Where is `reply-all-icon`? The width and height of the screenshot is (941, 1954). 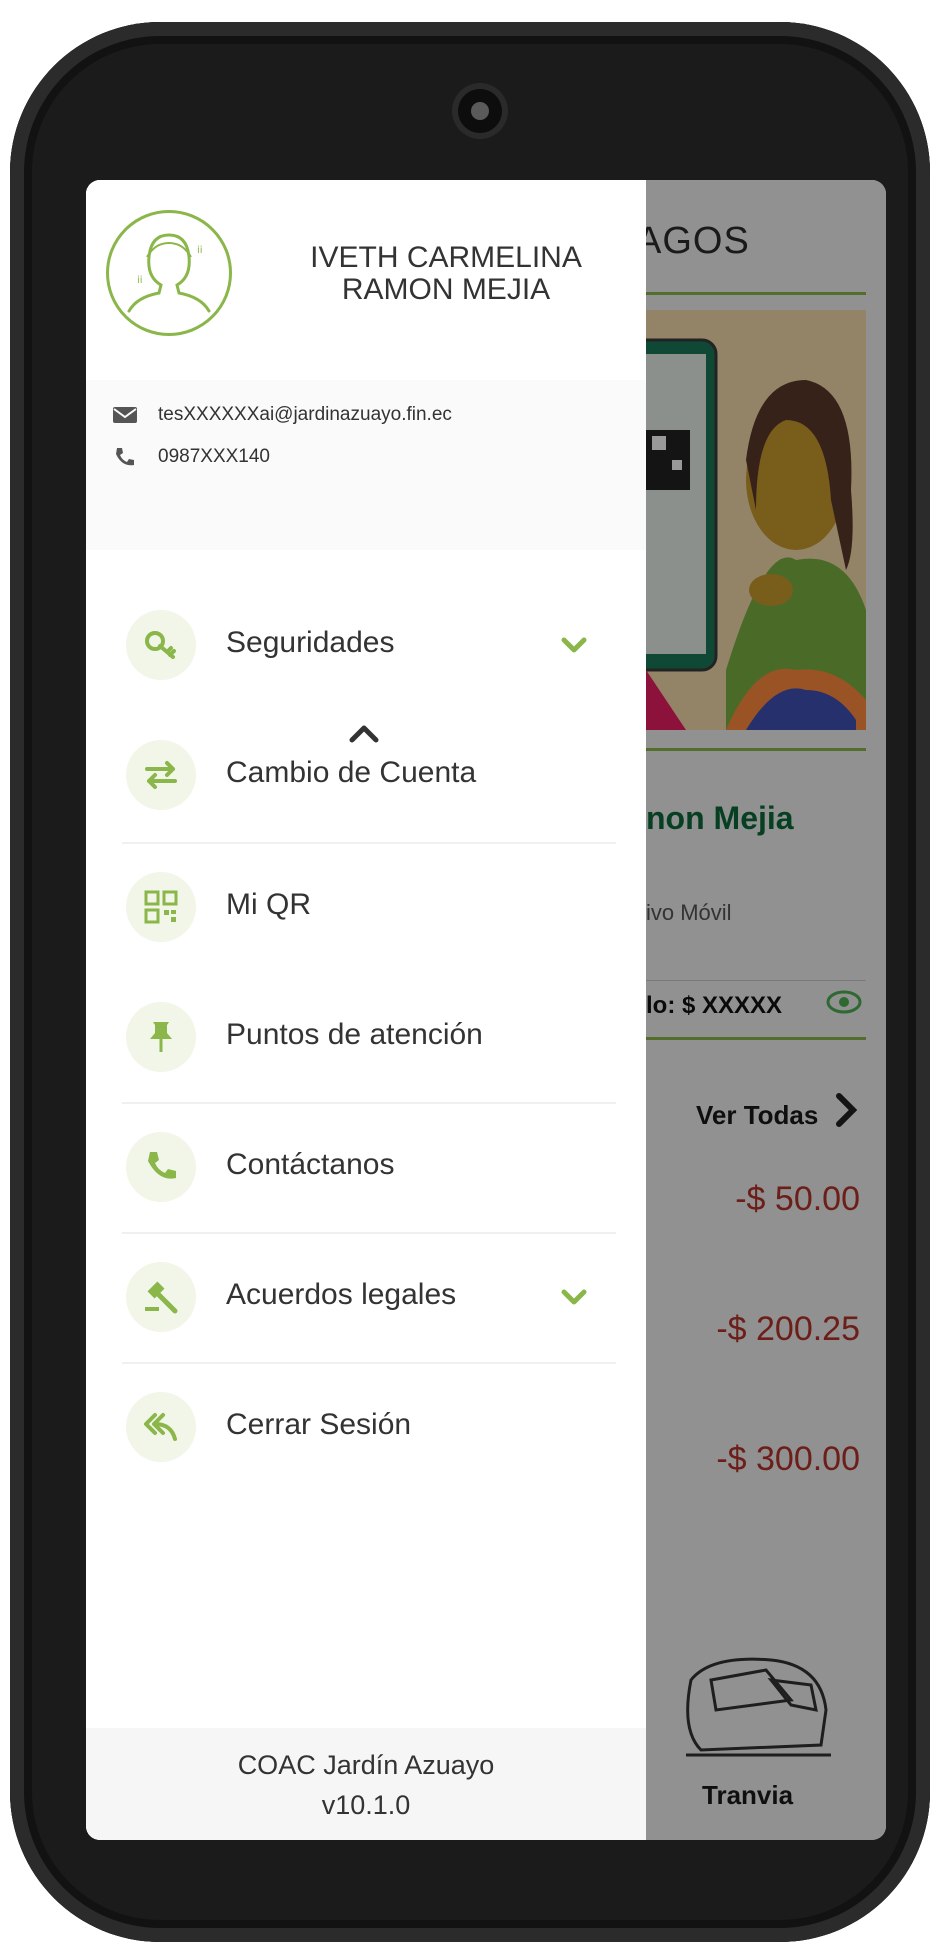
reply-all-icon is located at coordinates (160, 1427).